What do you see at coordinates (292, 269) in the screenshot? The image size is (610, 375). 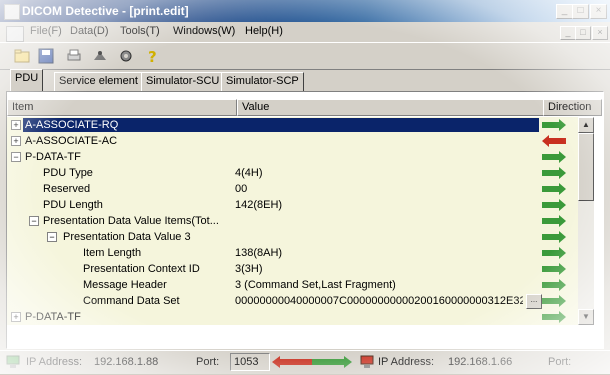 I see `tree-row: Presentation Context ID 3(3H)` at bounding box center [292, 269].